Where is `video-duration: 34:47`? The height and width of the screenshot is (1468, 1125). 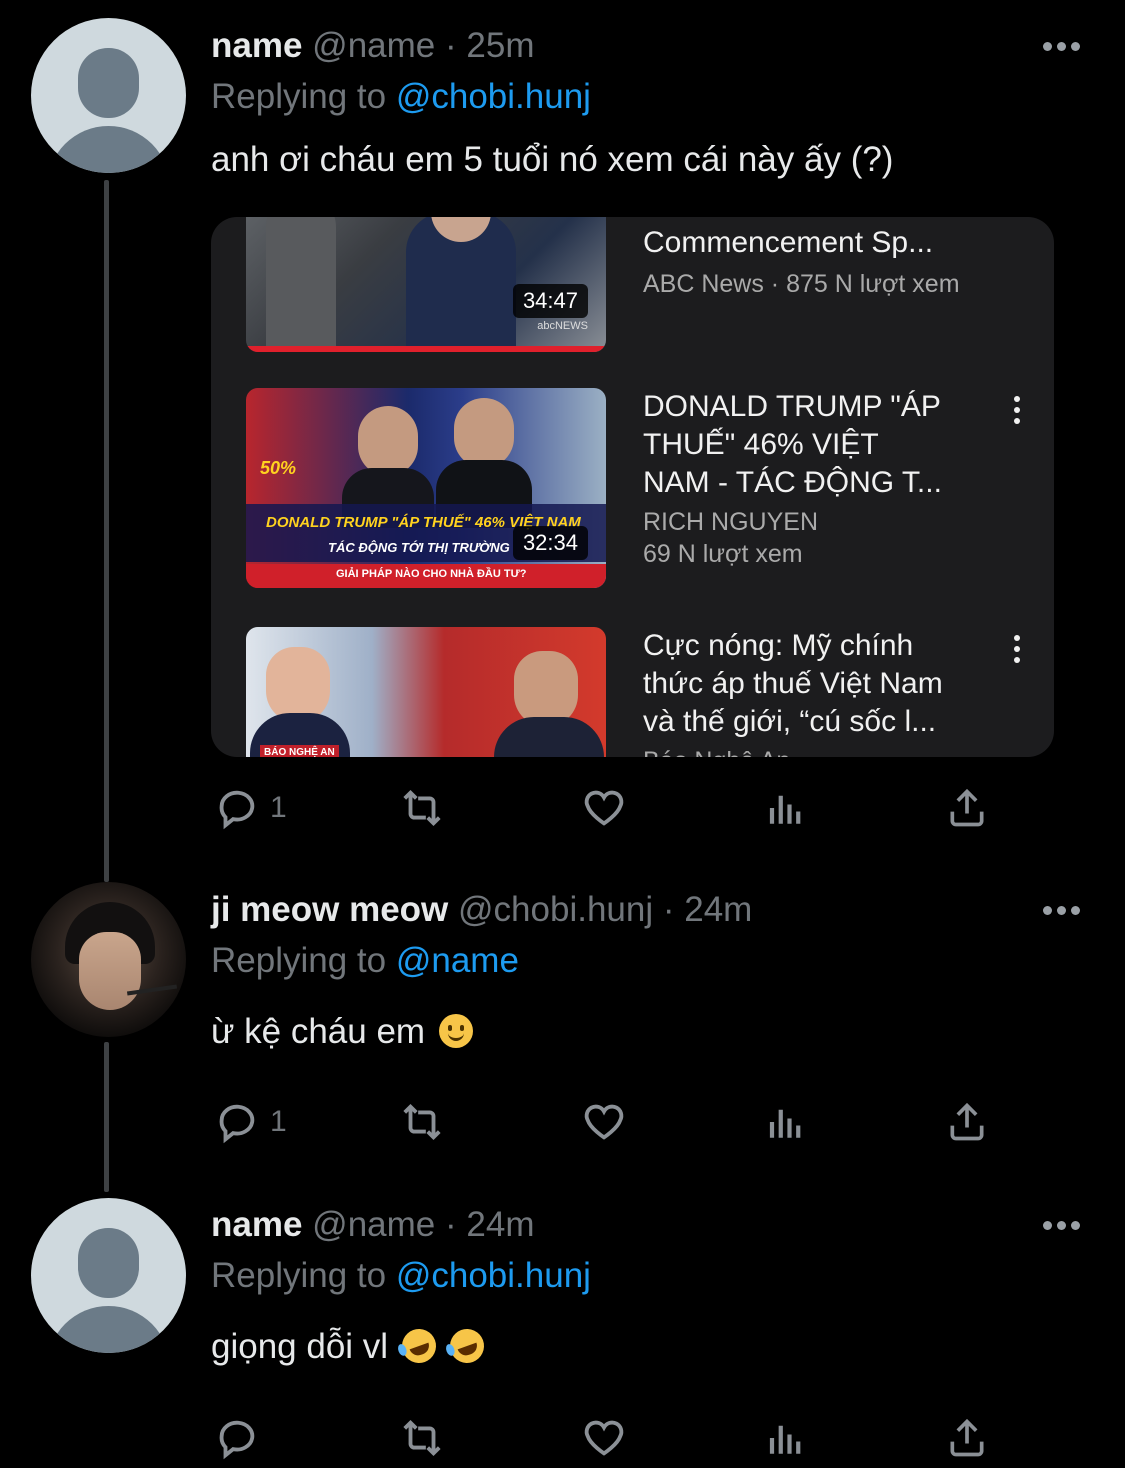
video-duration: 34:47 is located at coordinates (550, 301).